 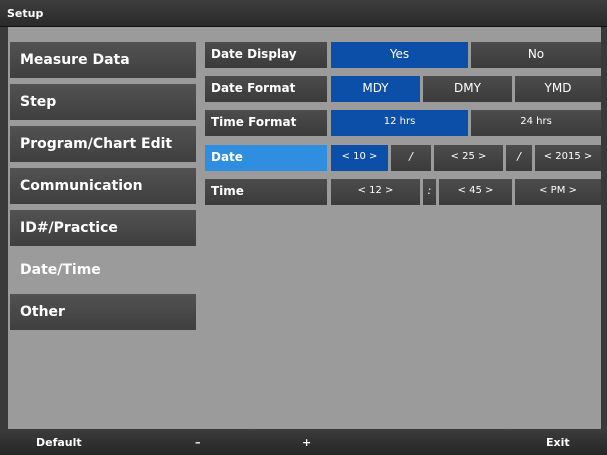 I want to click on date-display-no-option: No, so click(x=536, y=55).